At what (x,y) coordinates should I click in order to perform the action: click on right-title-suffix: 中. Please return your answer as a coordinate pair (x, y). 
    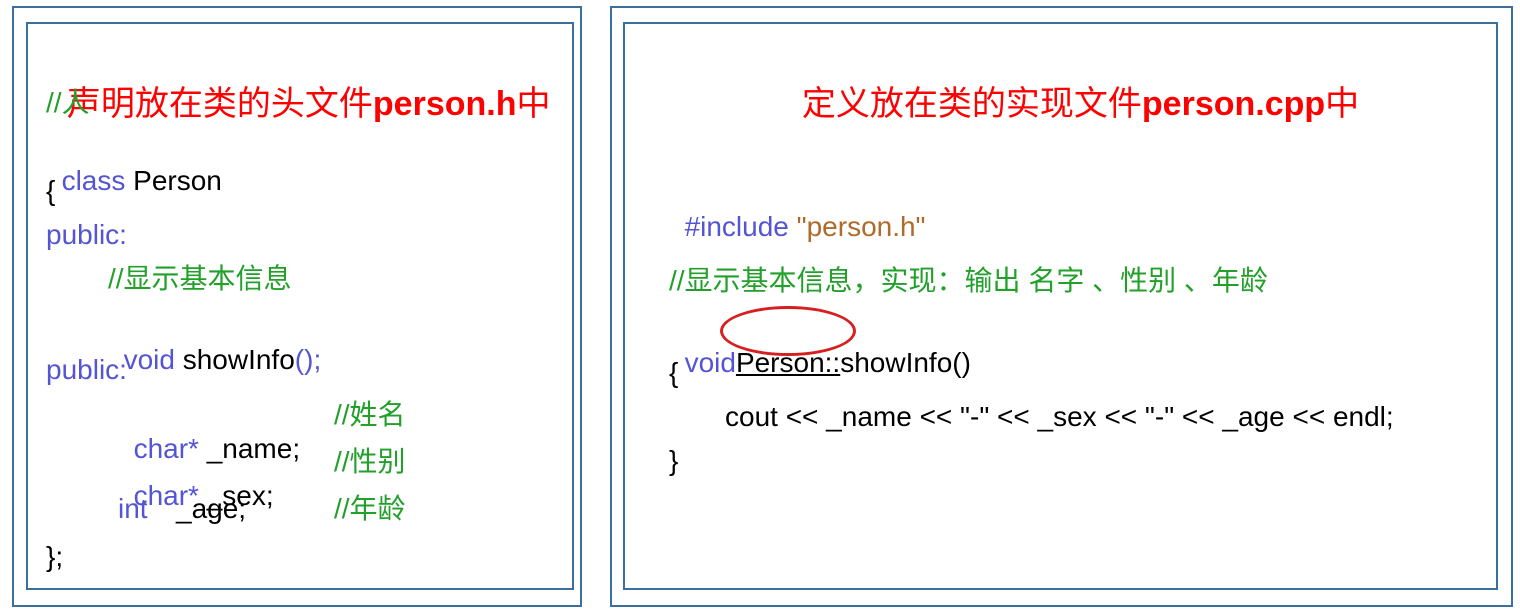
    Looking at the image, I should click on (1342, 104).